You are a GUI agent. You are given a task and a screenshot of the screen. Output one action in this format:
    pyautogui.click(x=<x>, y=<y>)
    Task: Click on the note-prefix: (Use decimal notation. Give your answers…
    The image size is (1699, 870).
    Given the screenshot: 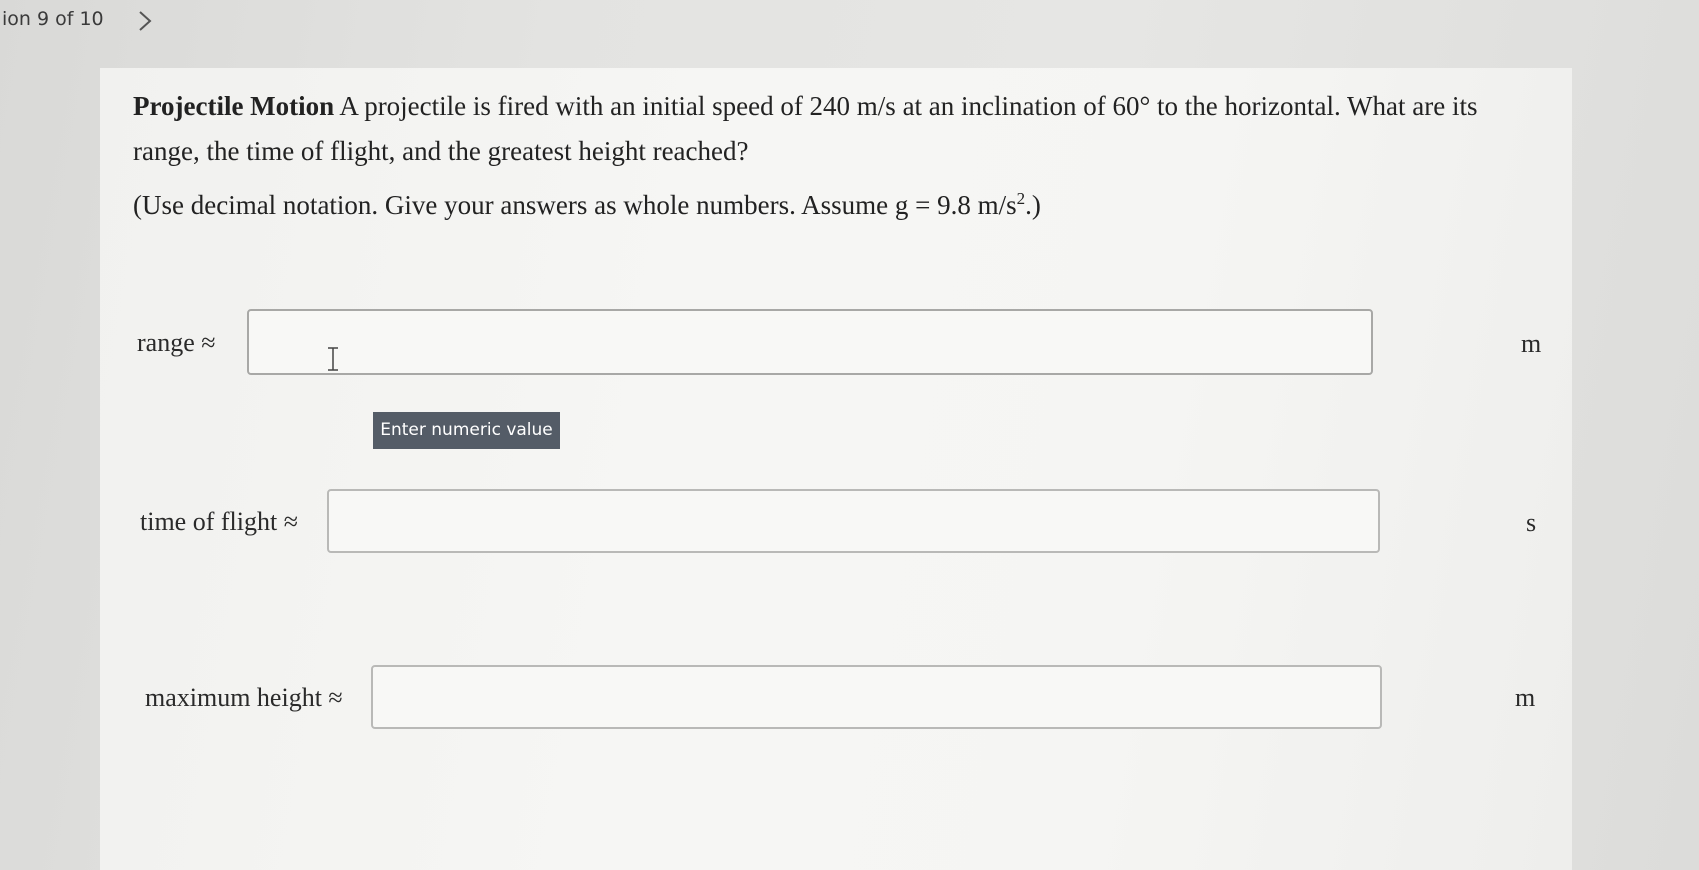 What is the action you would take?
    pyautogui.click(x=514, y=205)
    